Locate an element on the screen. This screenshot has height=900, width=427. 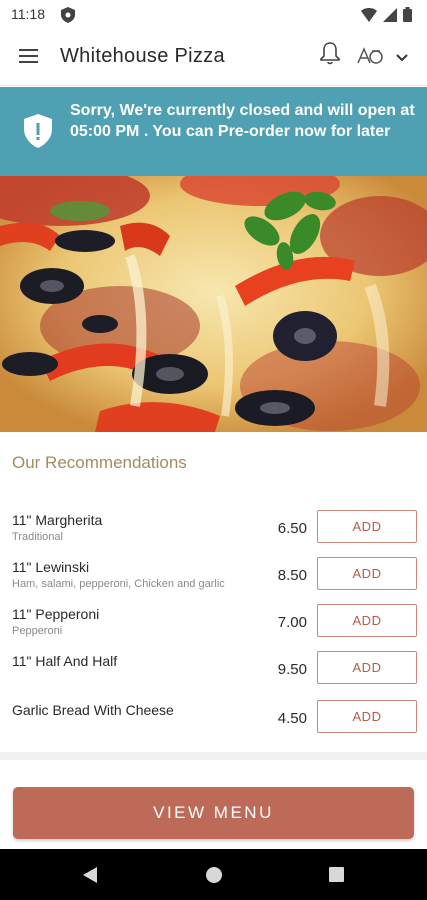
app-title: Whitehouse Pizza is located at coordinates (142, 56).